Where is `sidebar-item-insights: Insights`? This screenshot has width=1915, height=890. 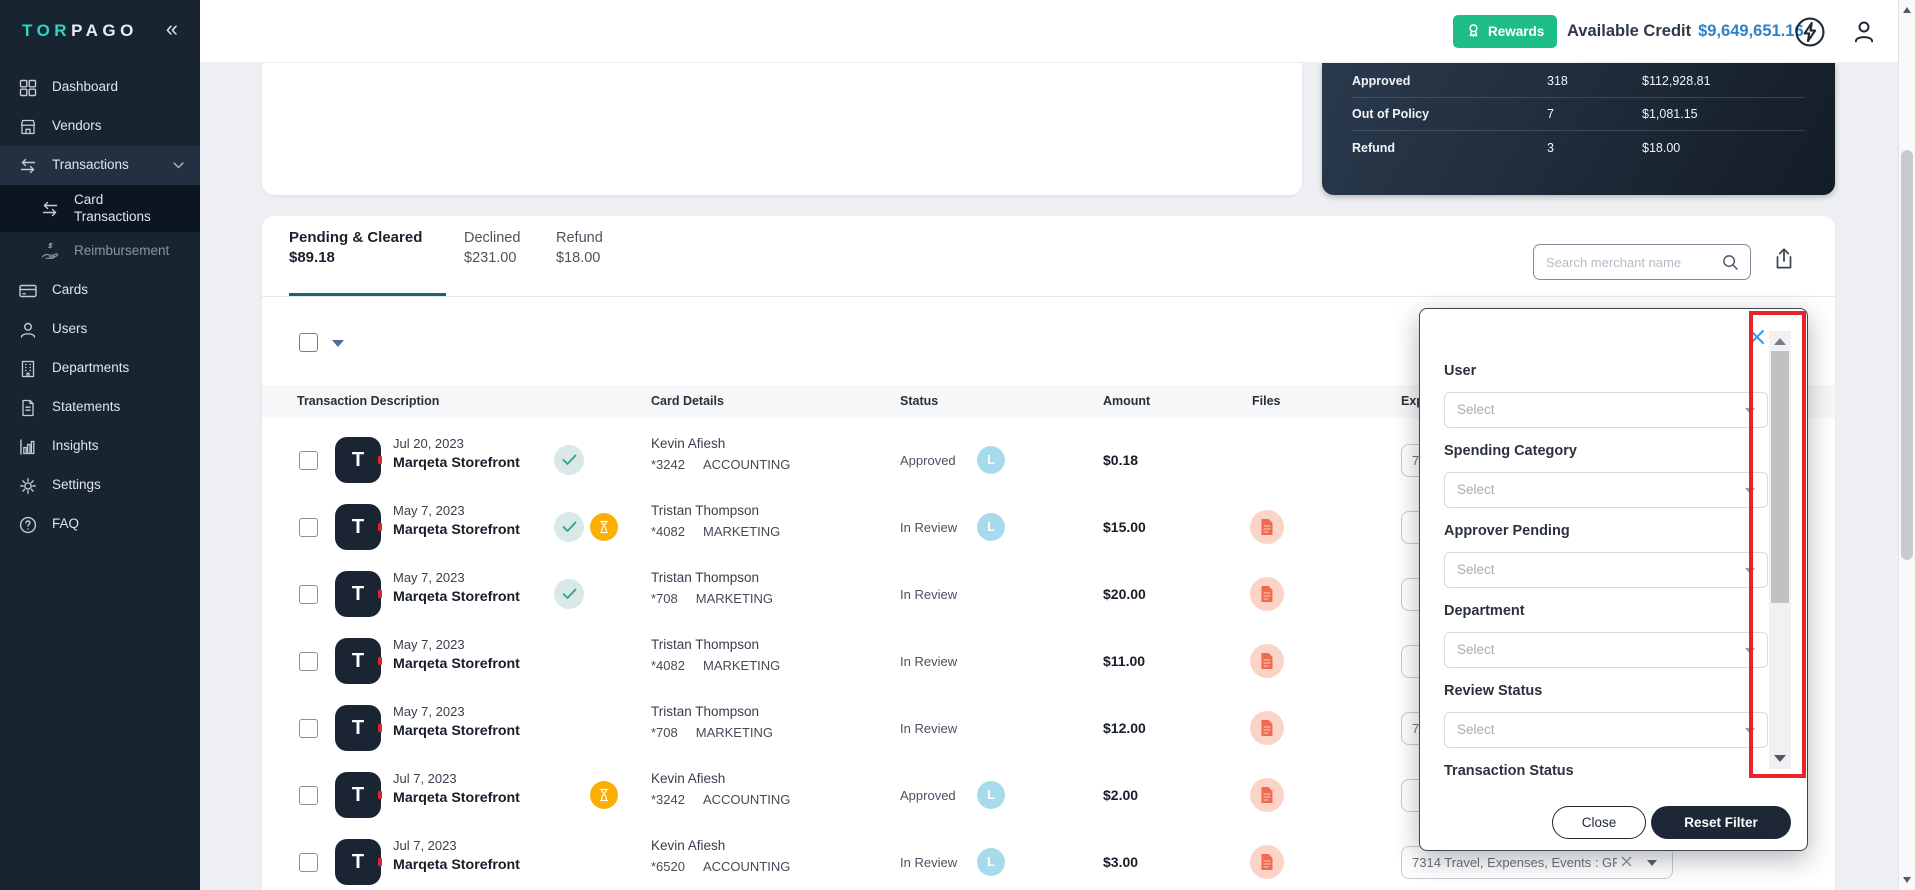 sidebar-item-insights: Insights is located at coordinates (100, 446).